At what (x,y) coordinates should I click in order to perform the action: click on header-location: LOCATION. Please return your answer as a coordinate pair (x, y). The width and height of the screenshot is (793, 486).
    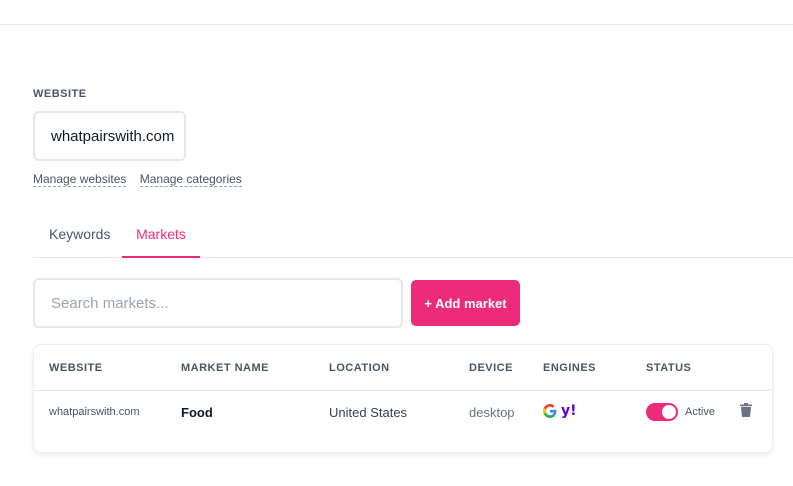
    Looking at the image, I should click on (359, 368).